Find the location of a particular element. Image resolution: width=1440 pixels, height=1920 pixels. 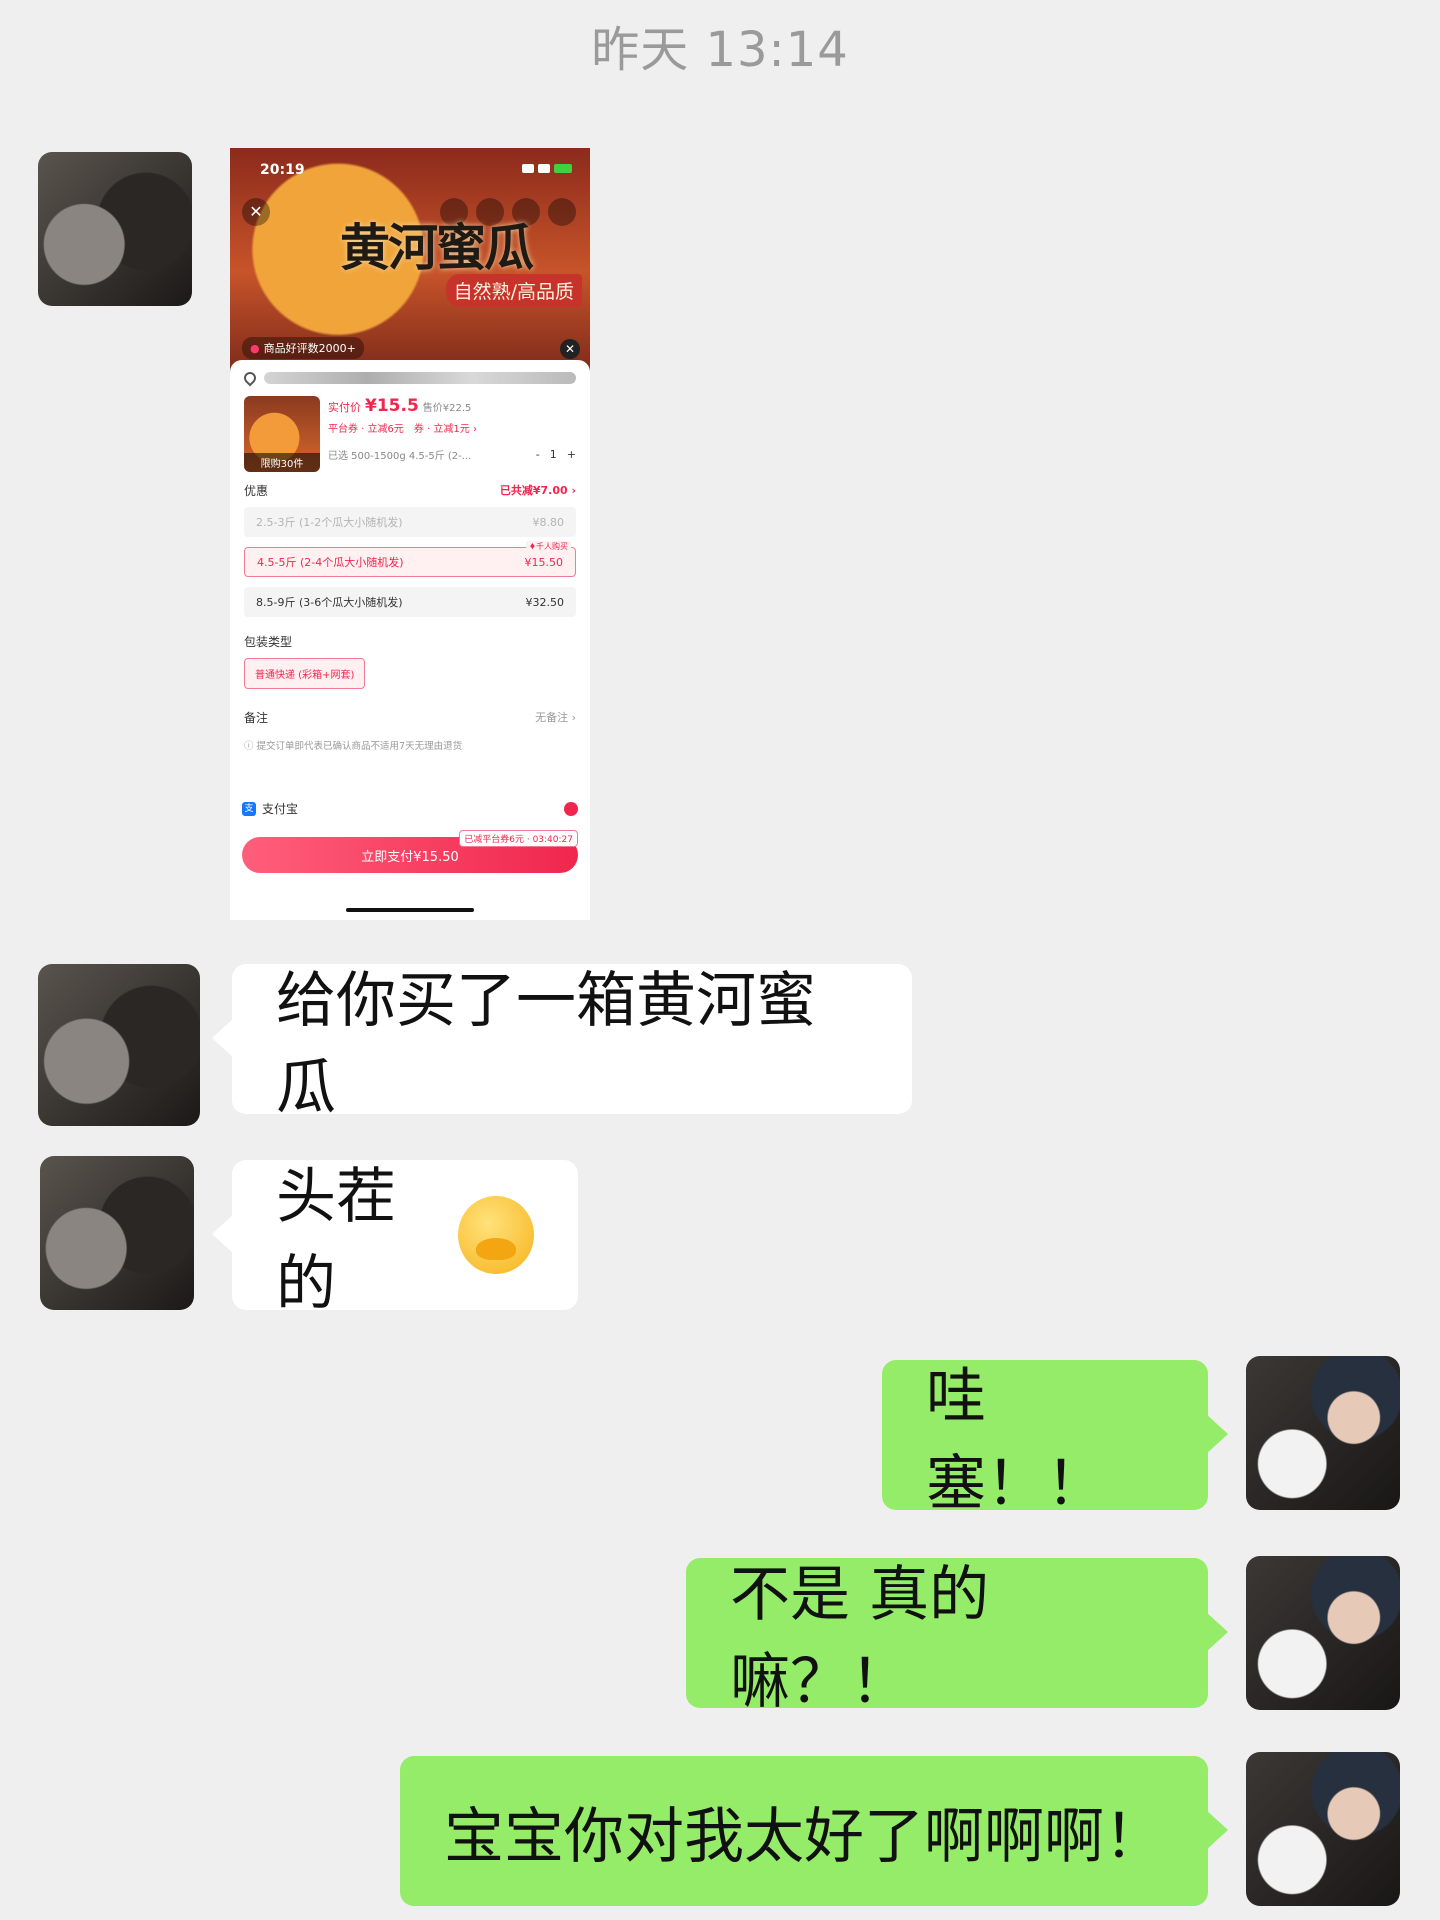

message-bubble-outgoing: 不是 真的嘛？！ is located at coordinates (957, 1637).